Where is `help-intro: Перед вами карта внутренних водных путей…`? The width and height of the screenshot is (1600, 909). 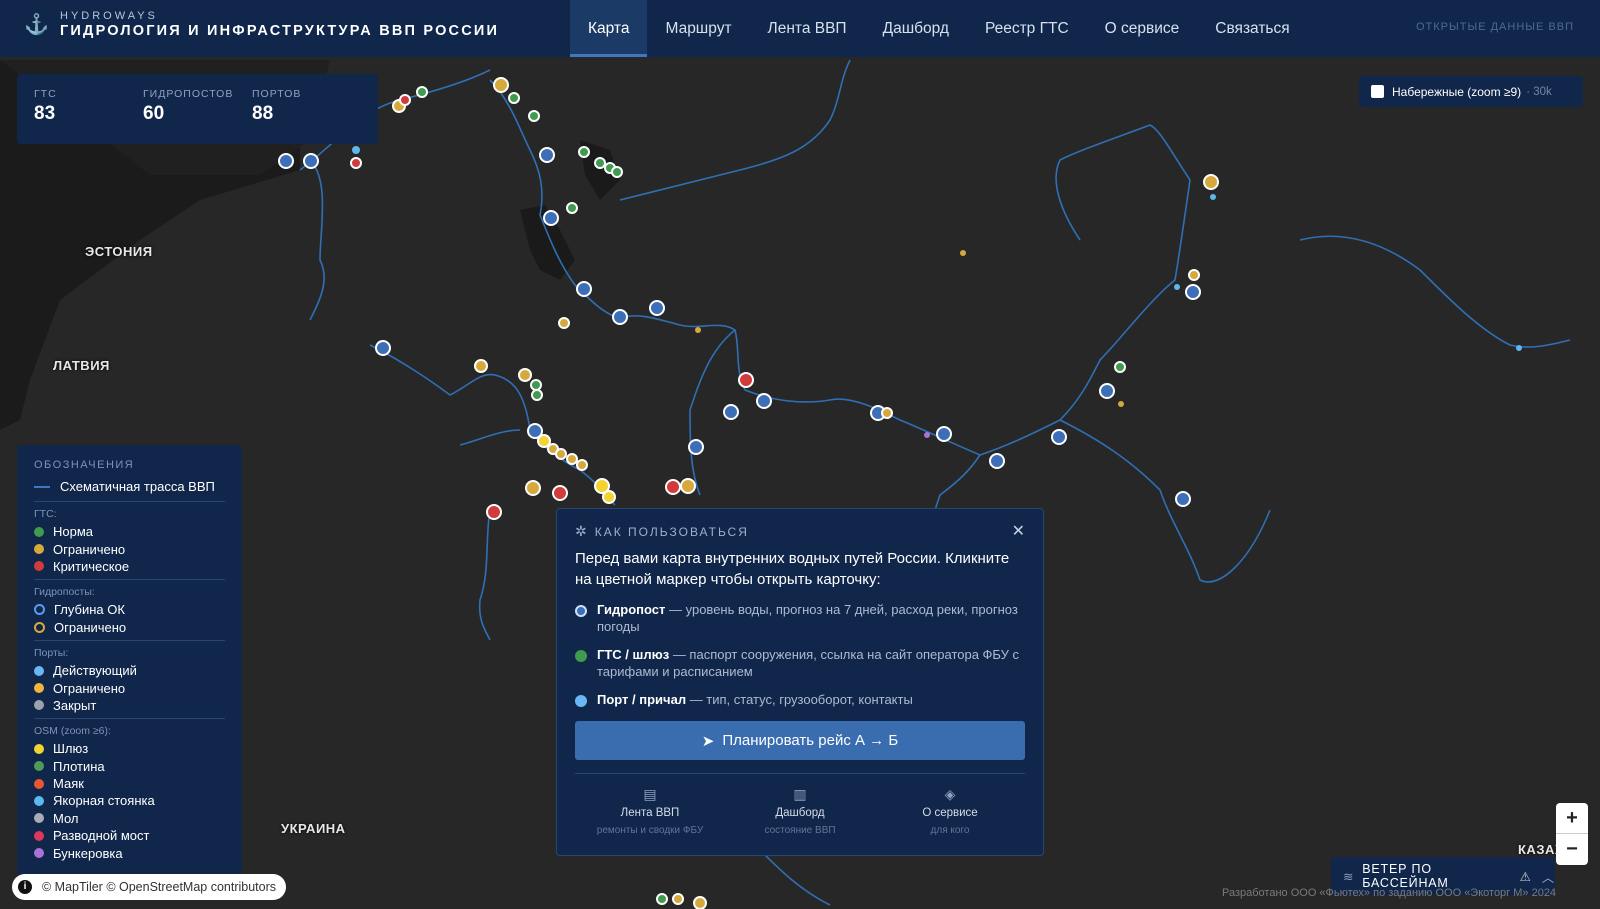
help-intro: Перед вами карта внутренних водных путей… is located at coordinates (792, 569).